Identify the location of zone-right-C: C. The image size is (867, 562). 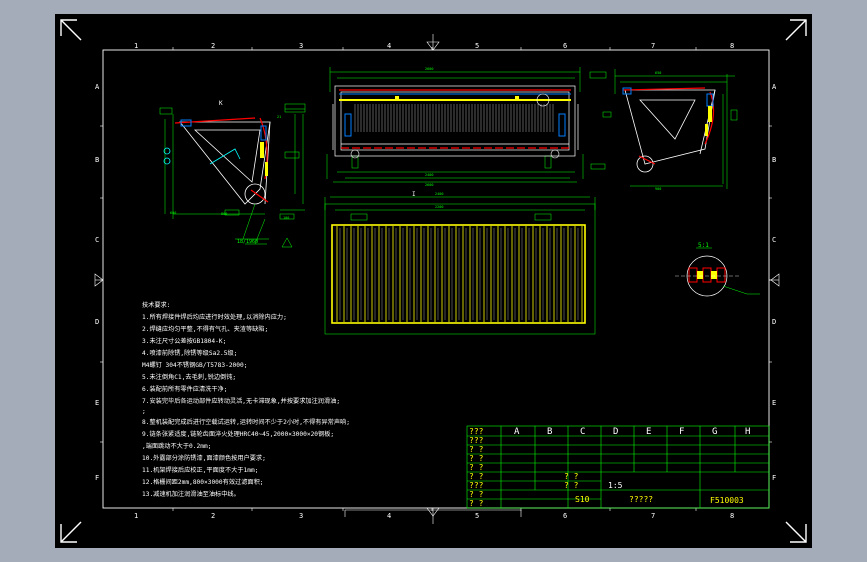
(774, 240).